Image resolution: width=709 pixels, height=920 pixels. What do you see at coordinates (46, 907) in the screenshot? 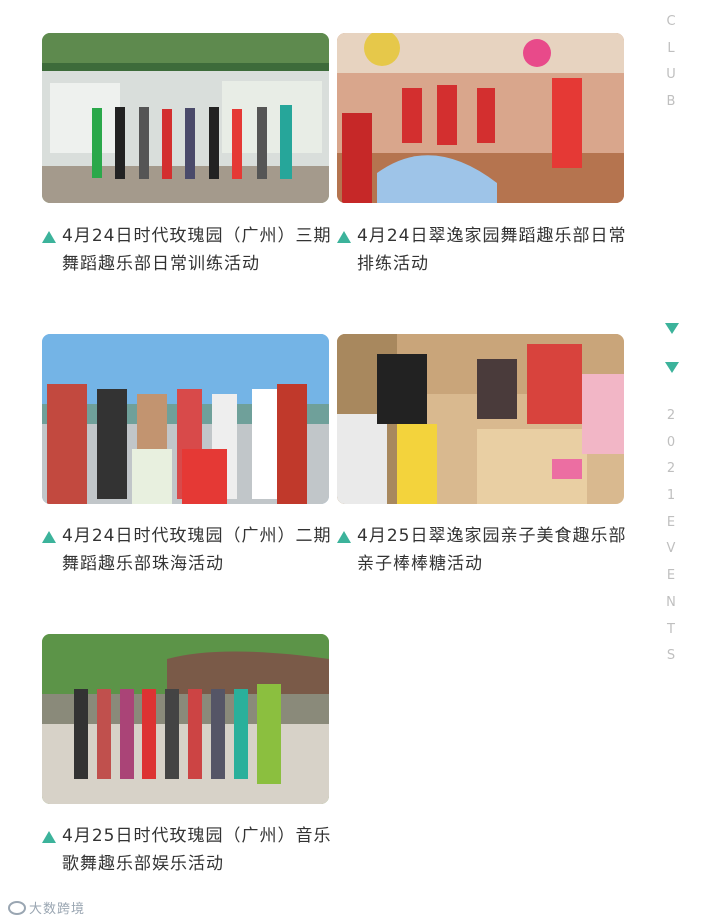
I see `watermark: 大数跨境` at bounding box center [46, 907].